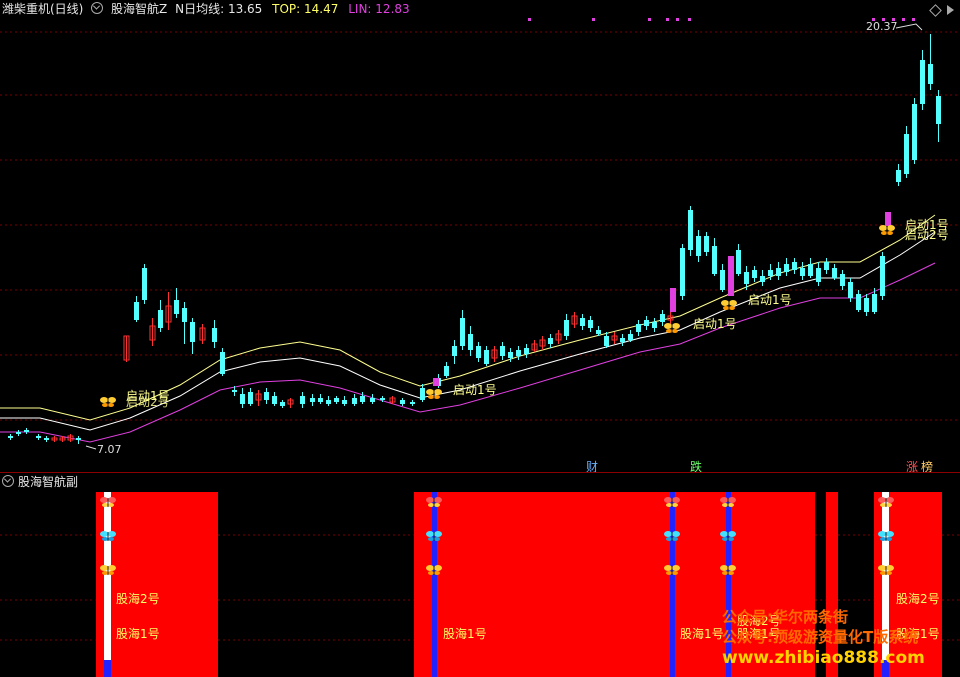 This screenshot has height=677, width=960. Describe the element at coordinates (918, 599) in the screenshot. I see `sub-label-gh2-e: 股海2号` at that location.